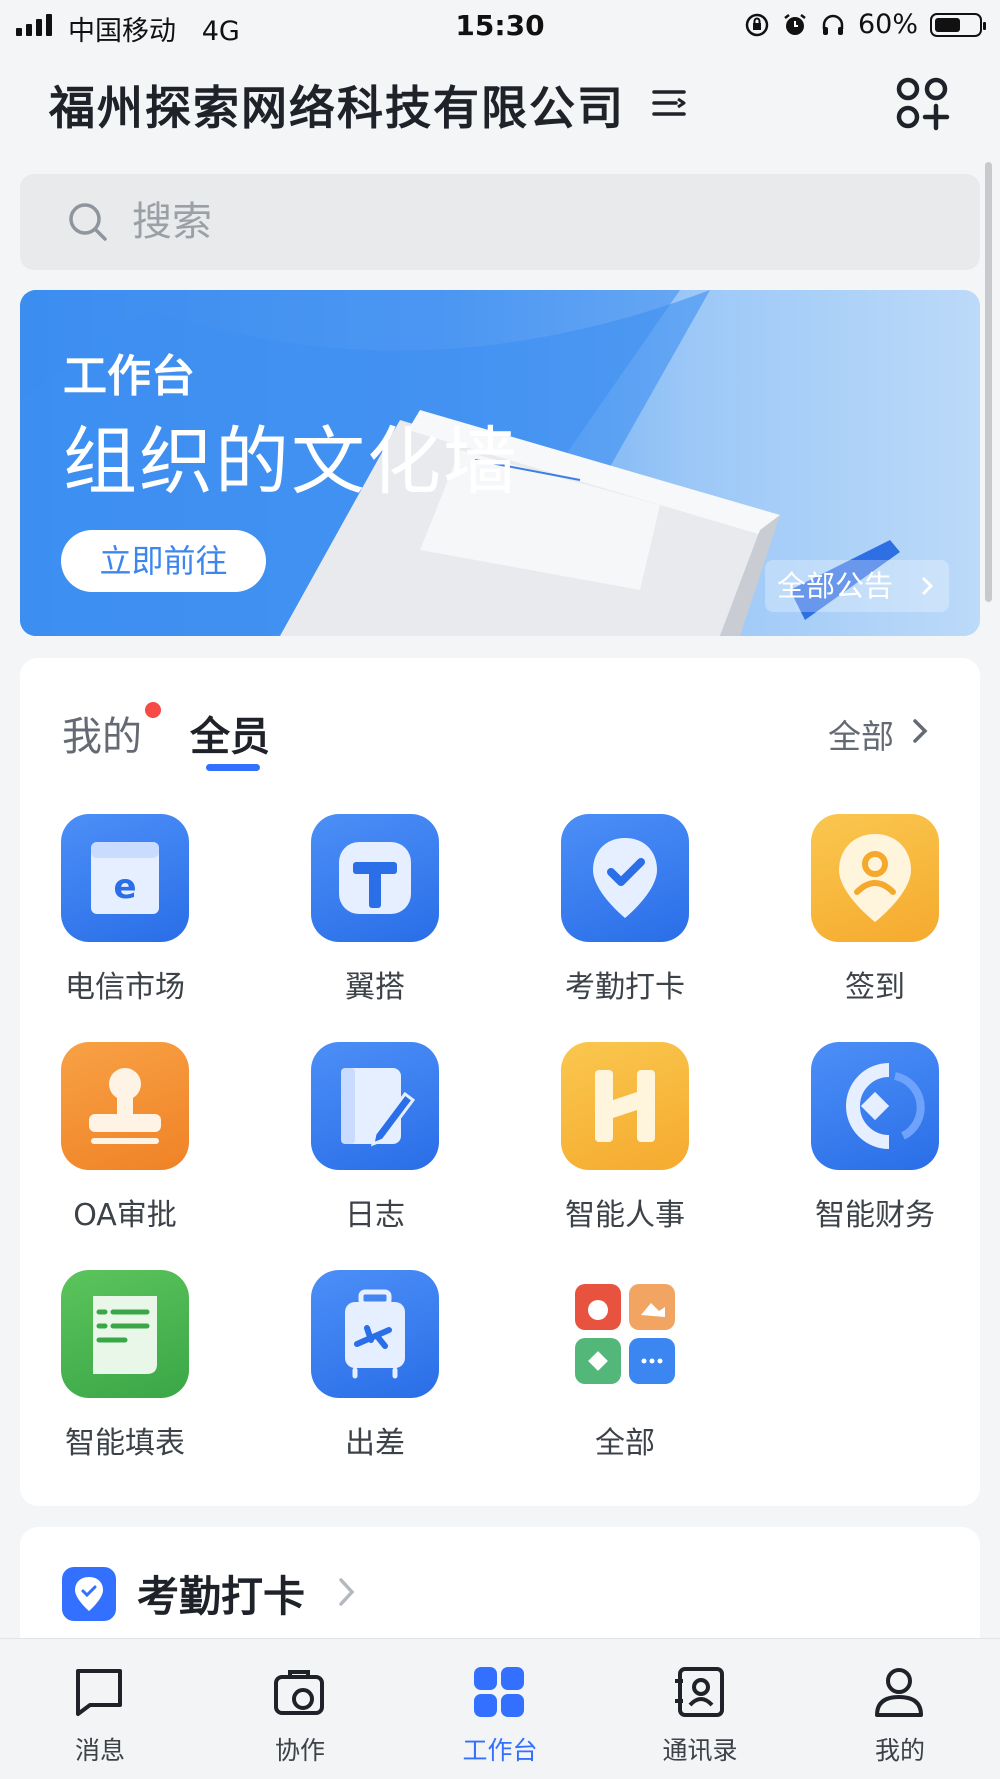  I want to click on attendance-card-title: 考勤打卡, so click(221, 1596).